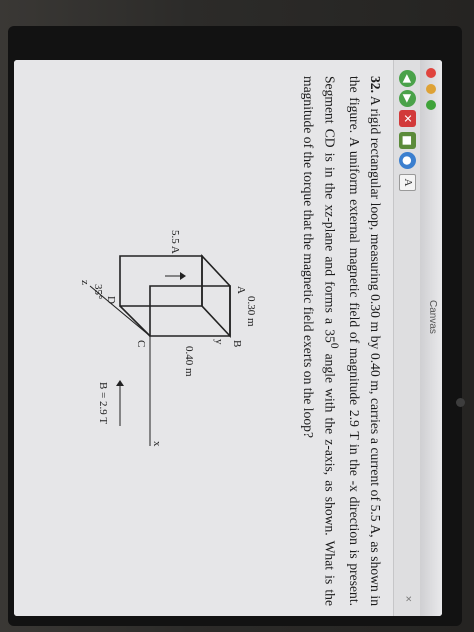  What do you see at coordinates (408, 599) in the screenshot?
I see `close-icon: ×` at bounding box center [408, 599].